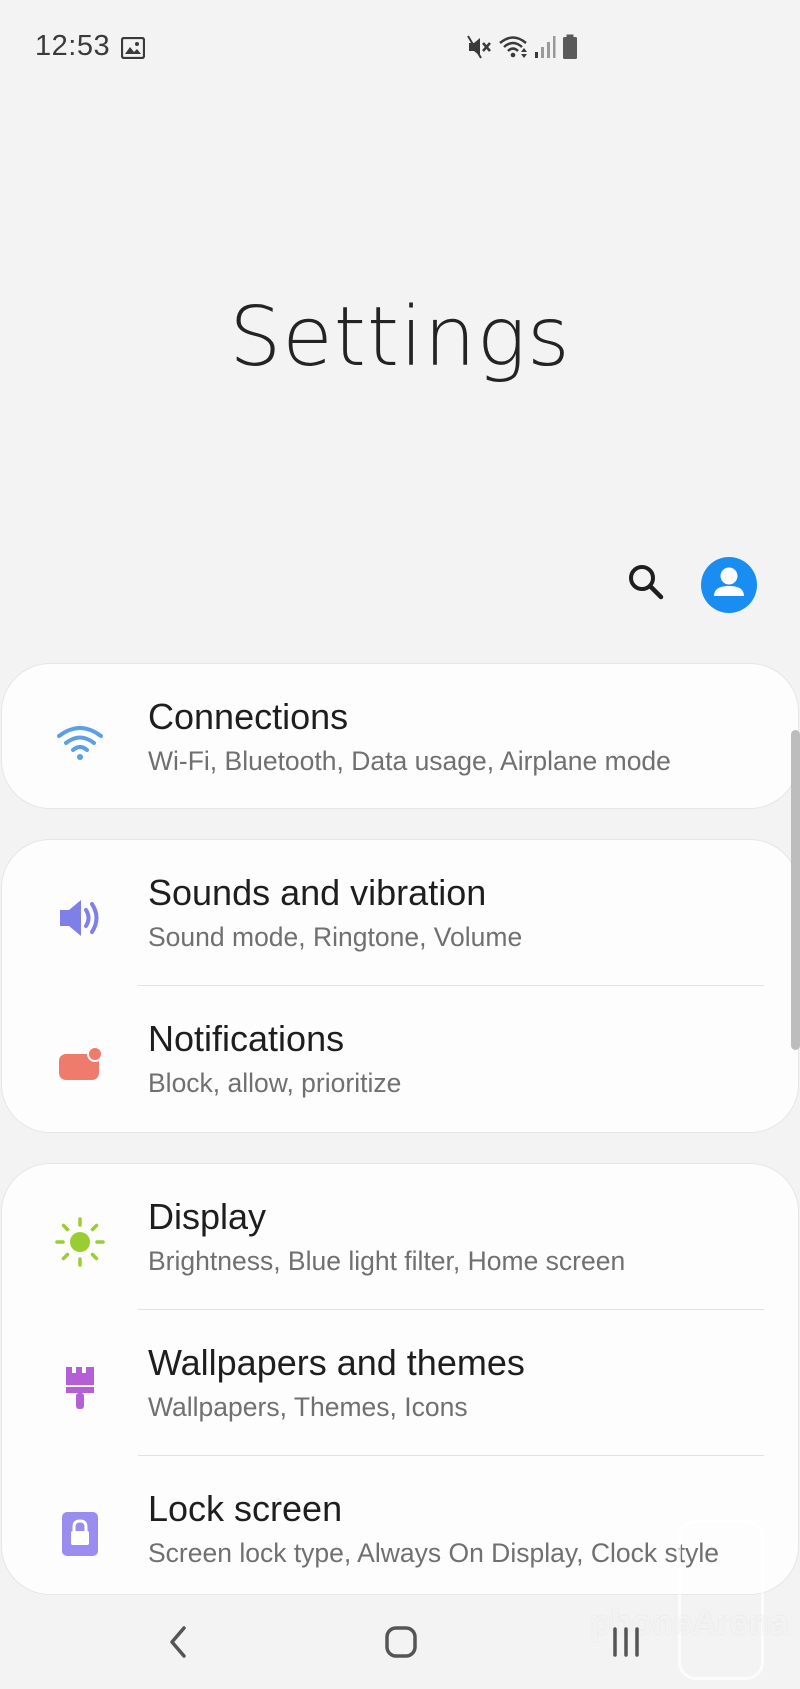 The width and height of the screenshot is (800, 1689). I want to click on account-button, so click(729, 585).